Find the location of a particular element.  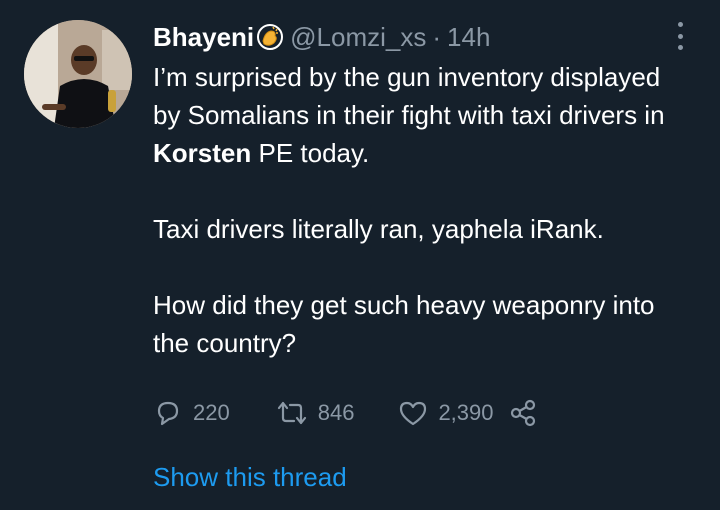

share-icon is located at coordinates (523, 413).